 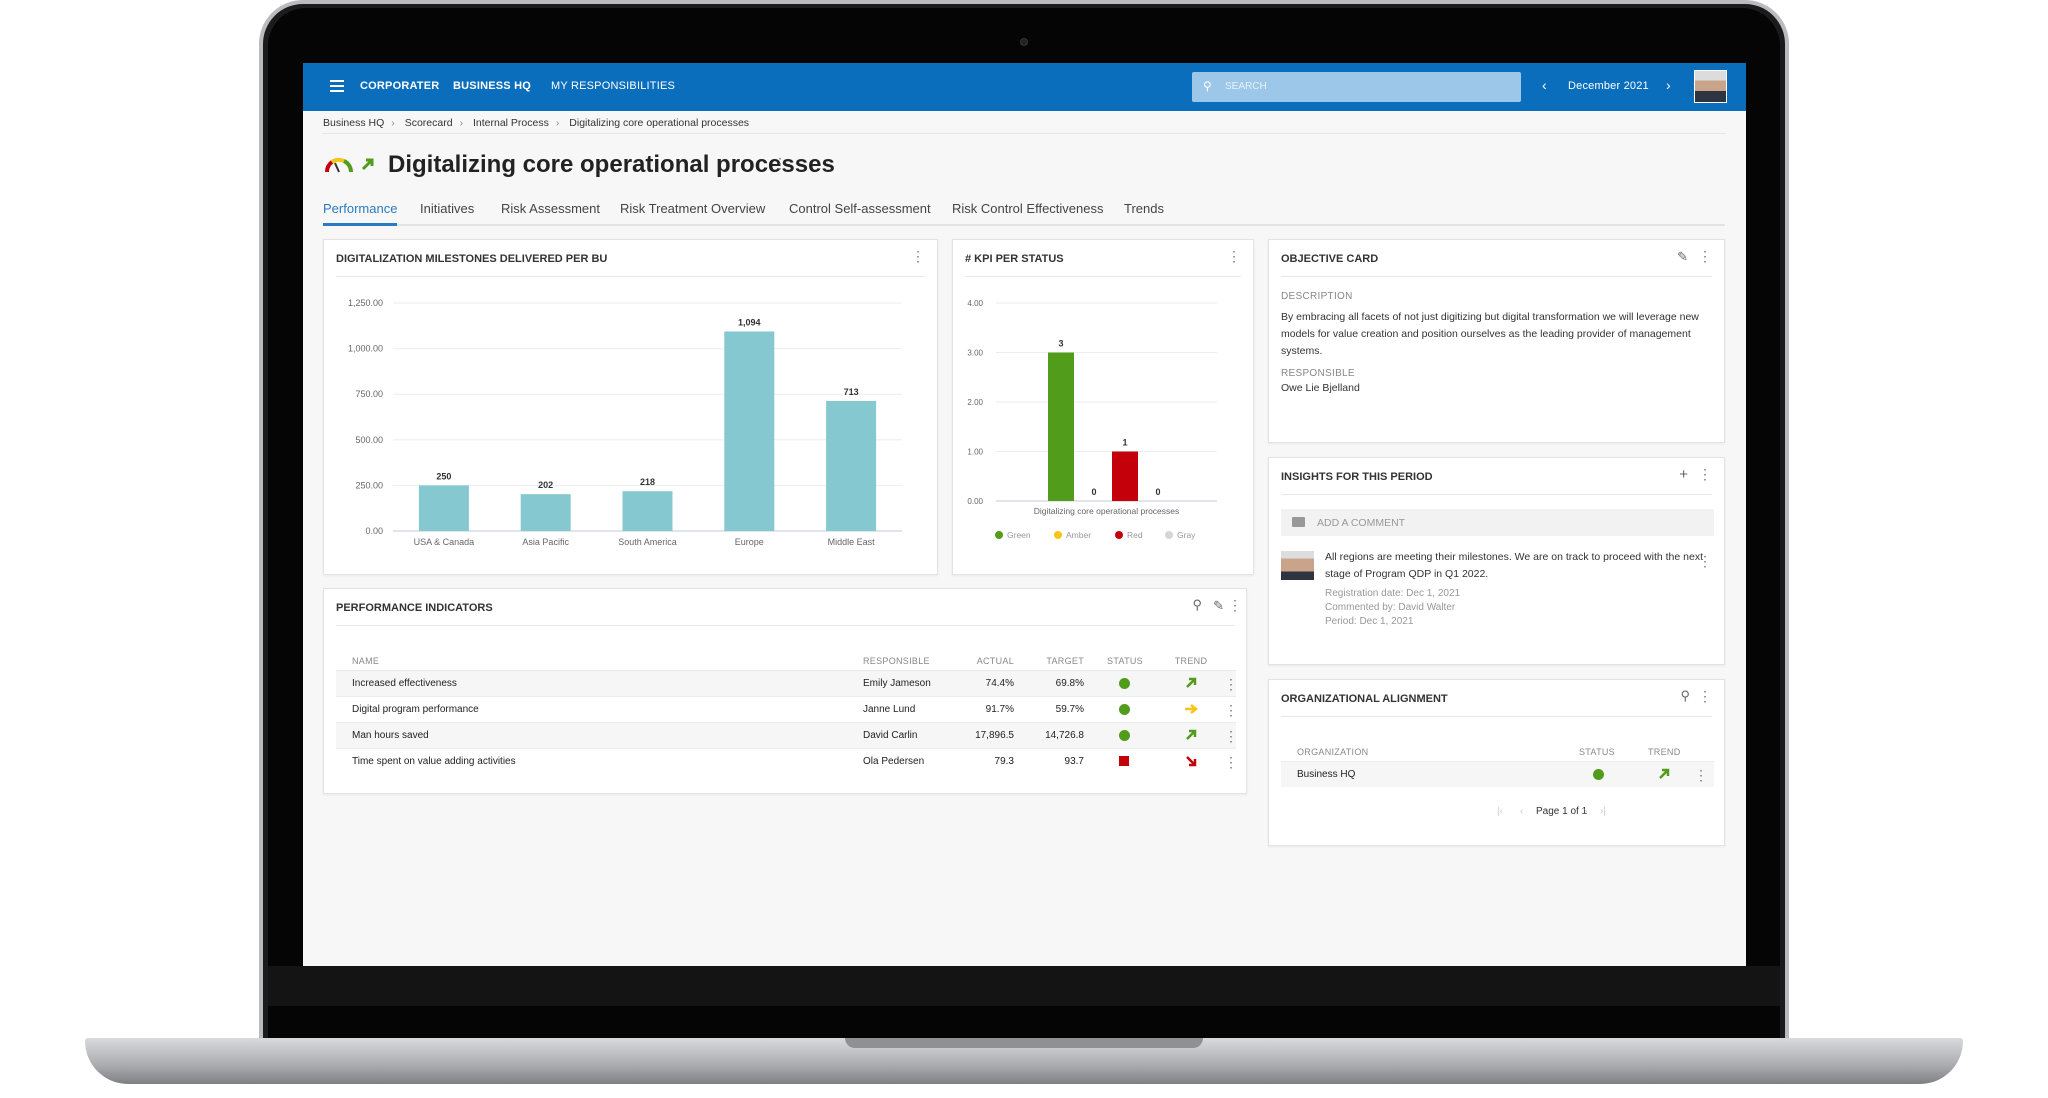 I want to click on card-title: ORGANIZATIONAL ALIGNMENT, so click(x=1364, y=699).